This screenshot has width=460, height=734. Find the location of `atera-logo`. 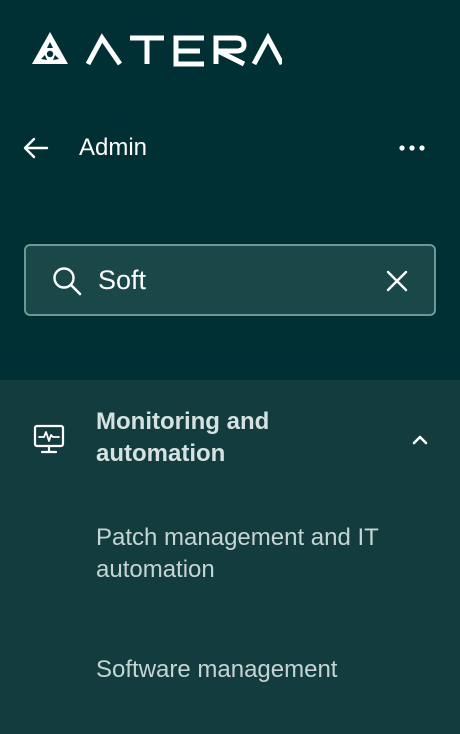

atera-logo is located at coordinates (156, 50).